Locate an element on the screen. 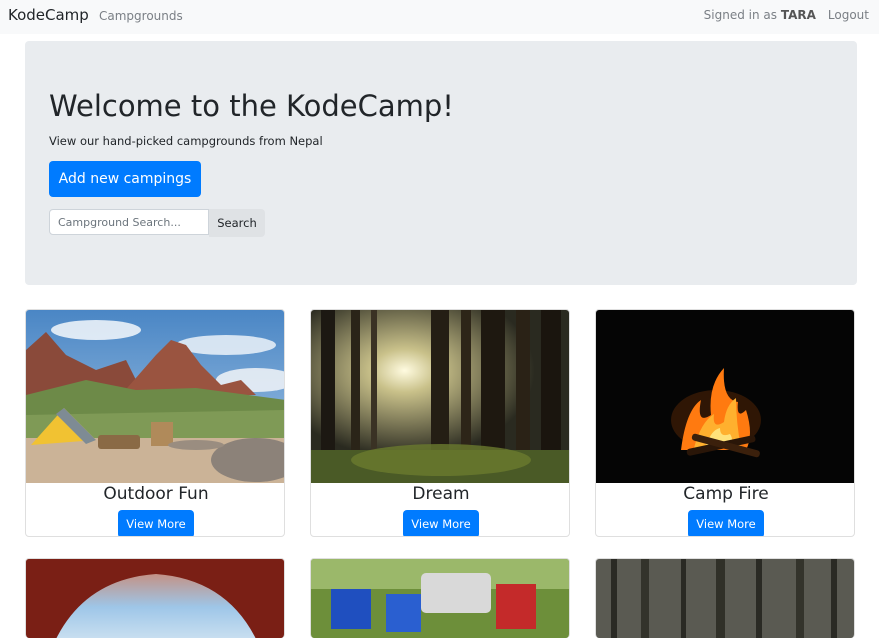 This screenshot has width=879, height=638. campground-card: Outdoor Fun View More is located at coordinates (155, 423).